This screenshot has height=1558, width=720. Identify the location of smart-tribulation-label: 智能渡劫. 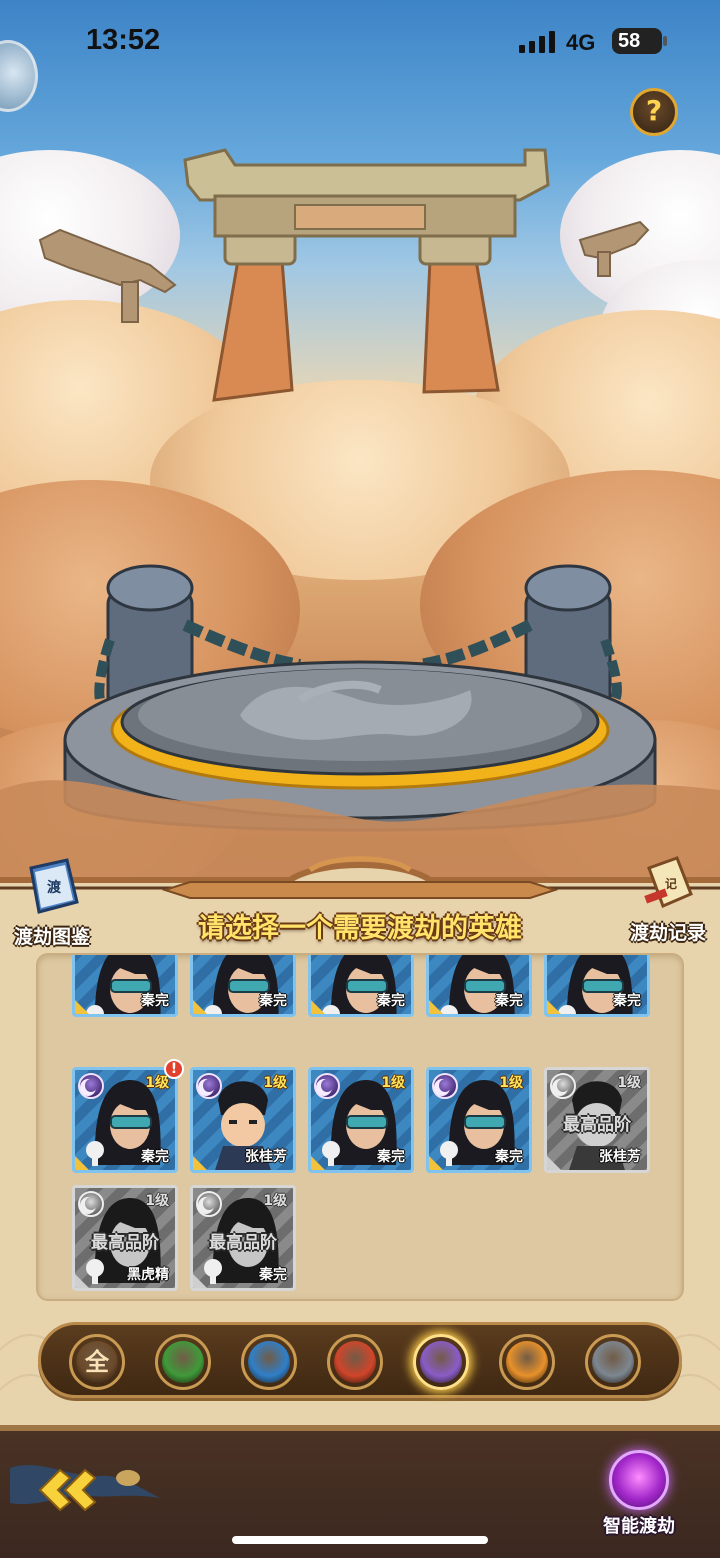
(639, 1526).